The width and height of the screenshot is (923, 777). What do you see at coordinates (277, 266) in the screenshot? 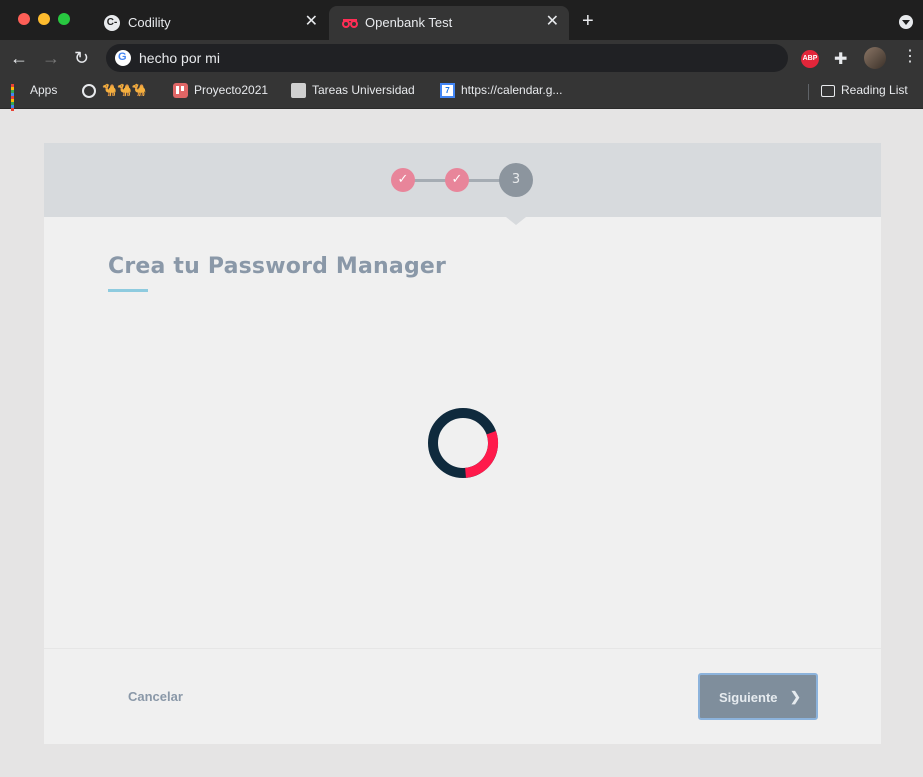
I see `page-title: Crea tu Password Manager` at bounding box center [277, 266].